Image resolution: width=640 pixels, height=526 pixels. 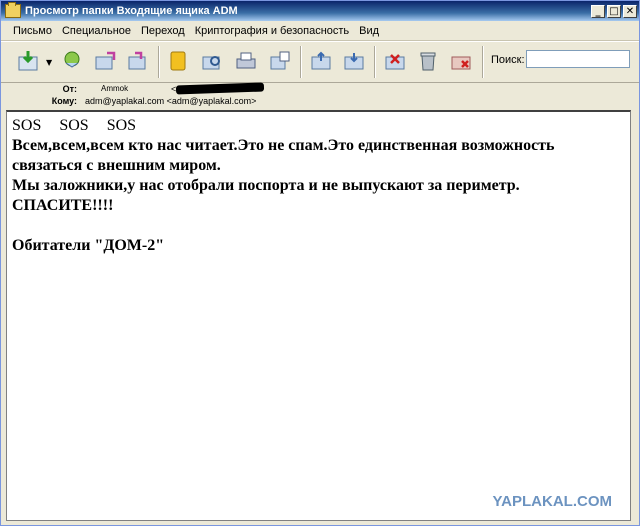 I want to click on to-label: Кому:, so click(x=64, y=101).